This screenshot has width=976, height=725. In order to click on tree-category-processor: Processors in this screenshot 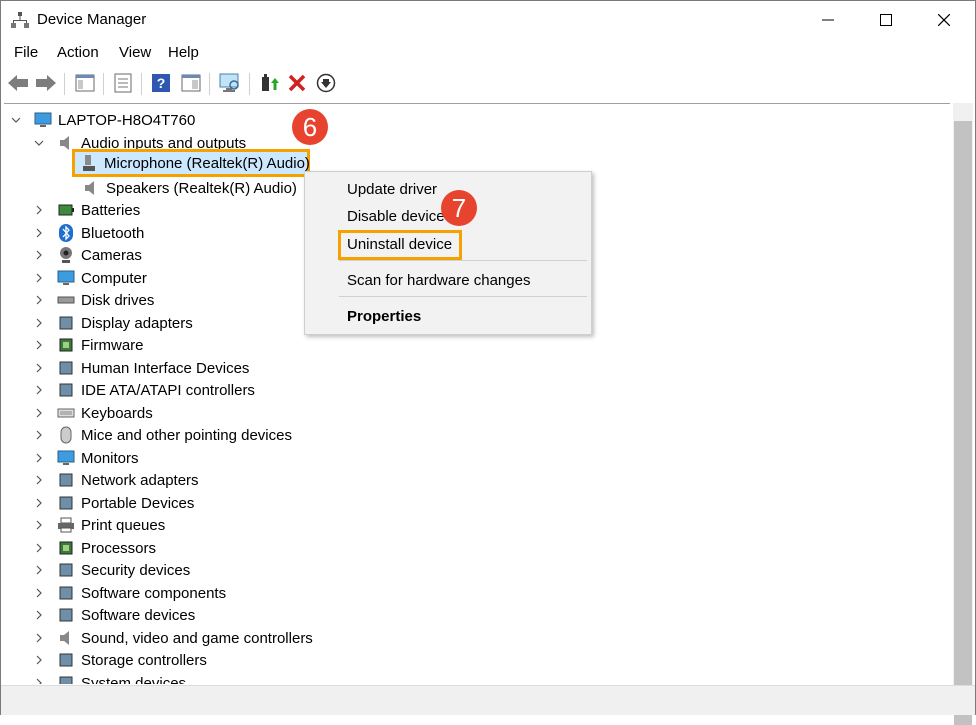, I will do `click(106, 548)`.